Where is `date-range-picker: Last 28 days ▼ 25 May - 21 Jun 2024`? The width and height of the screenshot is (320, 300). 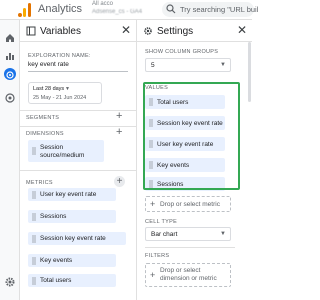
date-range-picker: Last 28 days ▼ 25 May - 21 Jun 2024 is located at coordinates (65, 93).